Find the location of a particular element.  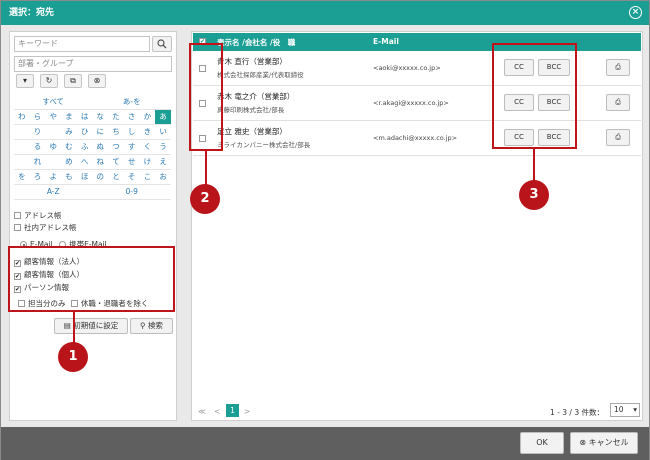

internal-address-book-option: 社内アドレス帳 is located at coordinates (45, 227).